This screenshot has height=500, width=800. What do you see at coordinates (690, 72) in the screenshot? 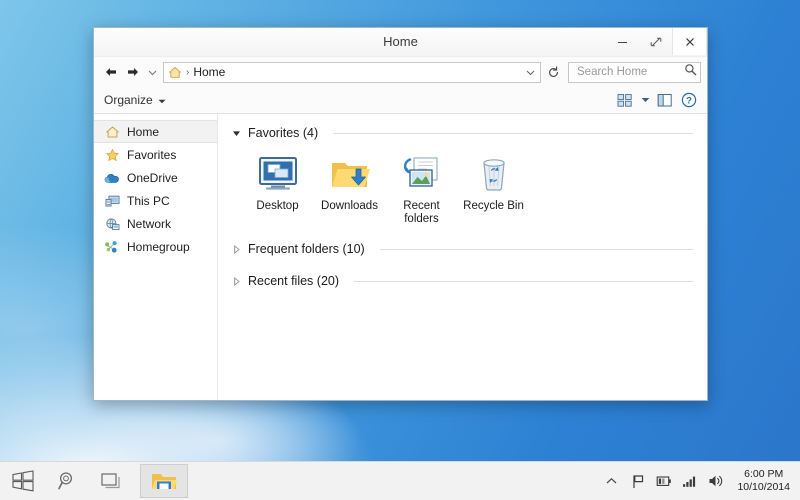
I see `search-icon` at bounding box center [690, 72].